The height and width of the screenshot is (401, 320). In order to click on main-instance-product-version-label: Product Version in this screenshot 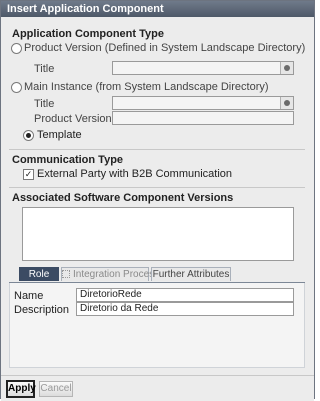, I will do `click(73, 119)`.